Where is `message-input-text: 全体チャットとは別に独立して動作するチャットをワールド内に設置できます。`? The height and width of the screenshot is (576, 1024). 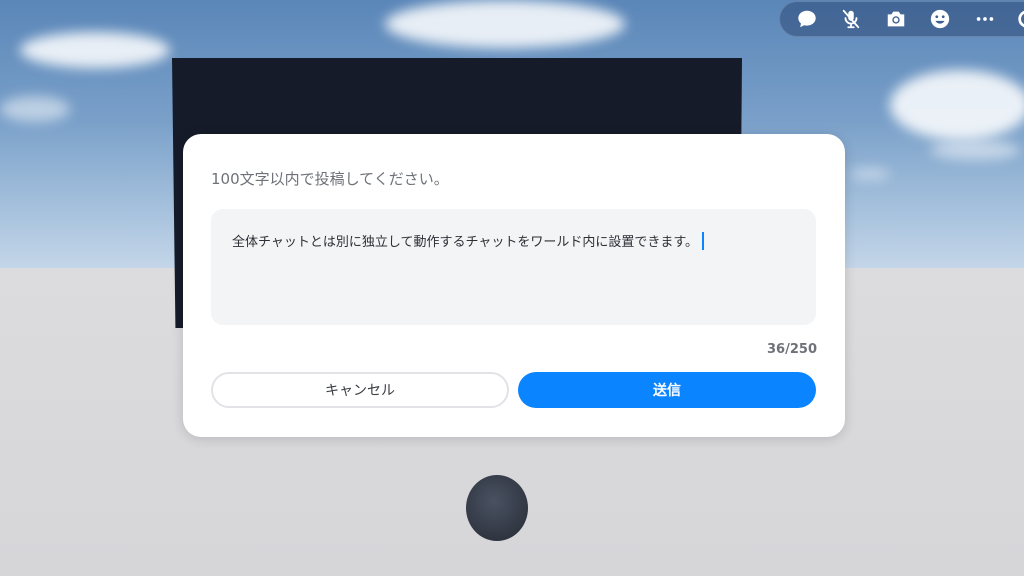
message-input-text: 全体チャットとは別に独立して動作するチャットをワールド内に設置できます。 is located at coordinates (468, 240).